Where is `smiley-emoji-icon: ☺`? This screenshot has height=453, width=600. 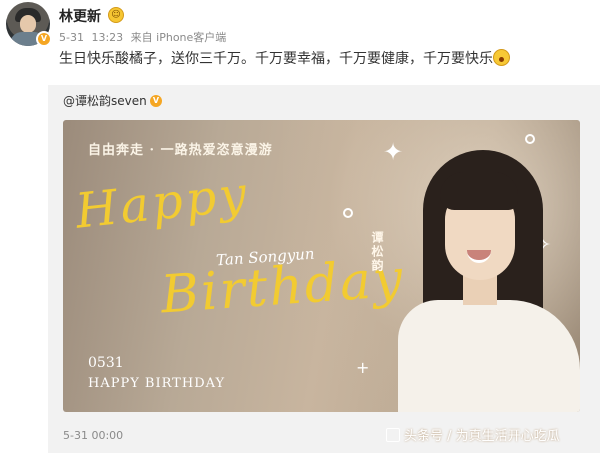
smiley-emoji-icon: ☺ is located at coordinates (116, 15).